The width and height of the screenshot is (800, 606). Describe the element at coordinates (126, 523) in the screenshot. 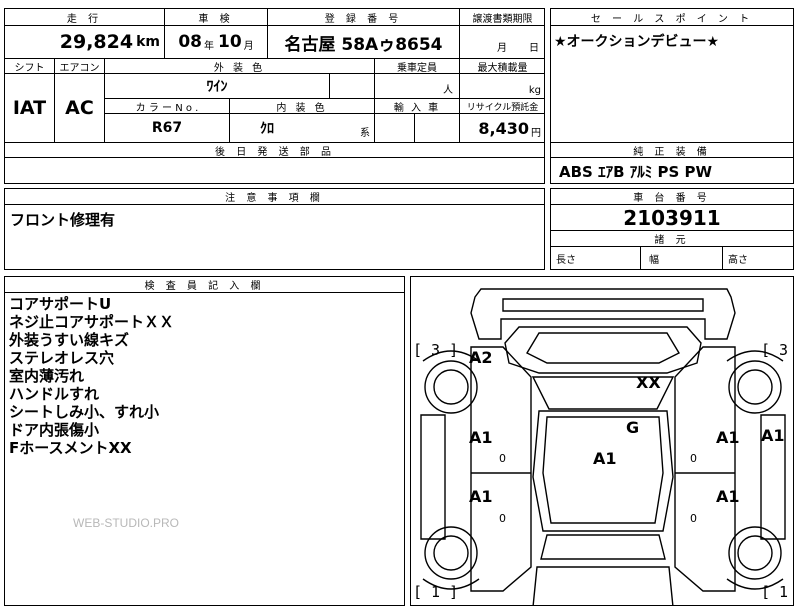

I see `watermark: WEB-STUDIO.PRO` at that location.